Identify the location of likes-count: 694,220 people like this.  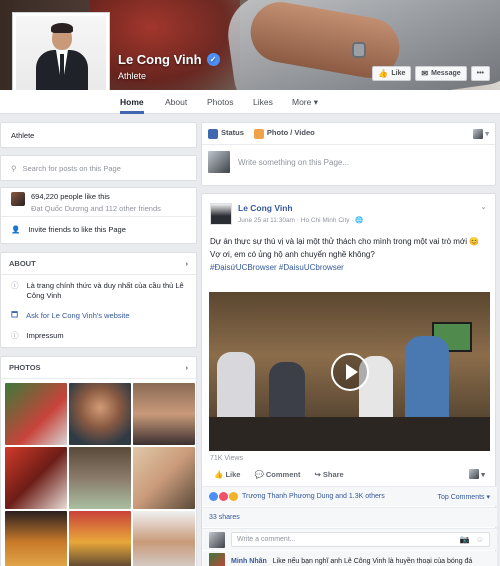
(96, 196).